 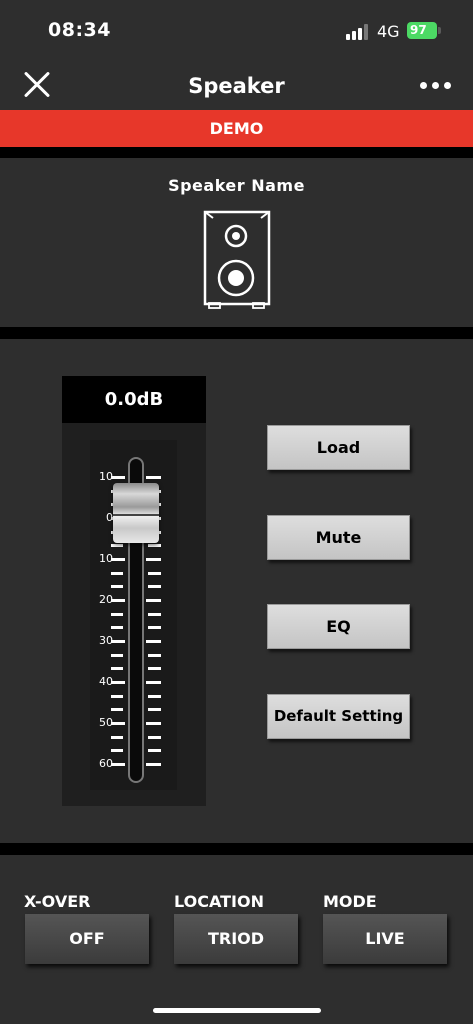 I want to click on battery-cap, so click(x=439, y=30).